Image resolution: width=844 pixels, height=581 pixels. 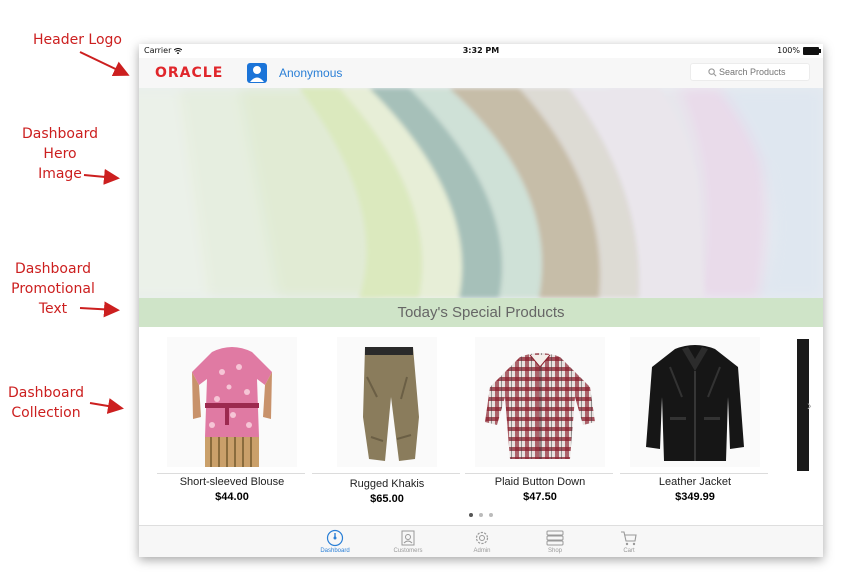 What do you see at coordinates (310, 73) in the screenshot?
I see `username-link: Anonymous` at bounding box center [310, 73].